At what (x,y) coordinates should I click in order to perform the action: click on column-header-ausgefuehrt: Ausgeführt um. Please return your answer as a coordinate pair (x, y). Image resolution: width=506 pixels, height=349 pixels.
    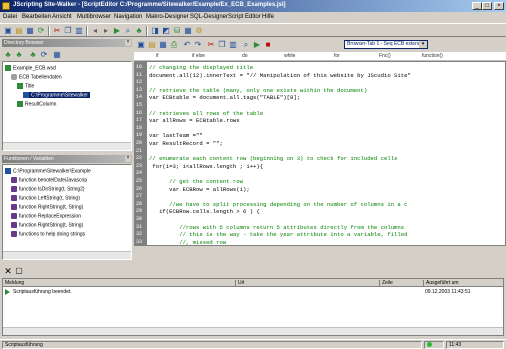
    Looking at the image, I should click on (441, 283).